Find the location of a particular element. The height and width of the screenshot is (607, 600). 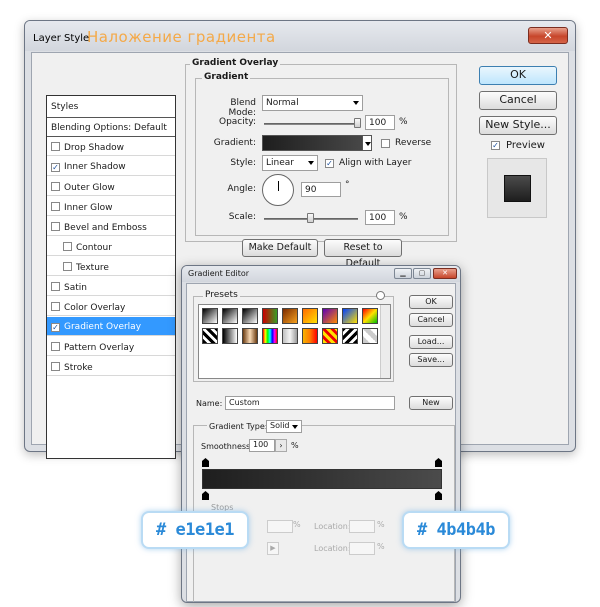

maximize-icon: ▢ is located at coordinates (422, 273).